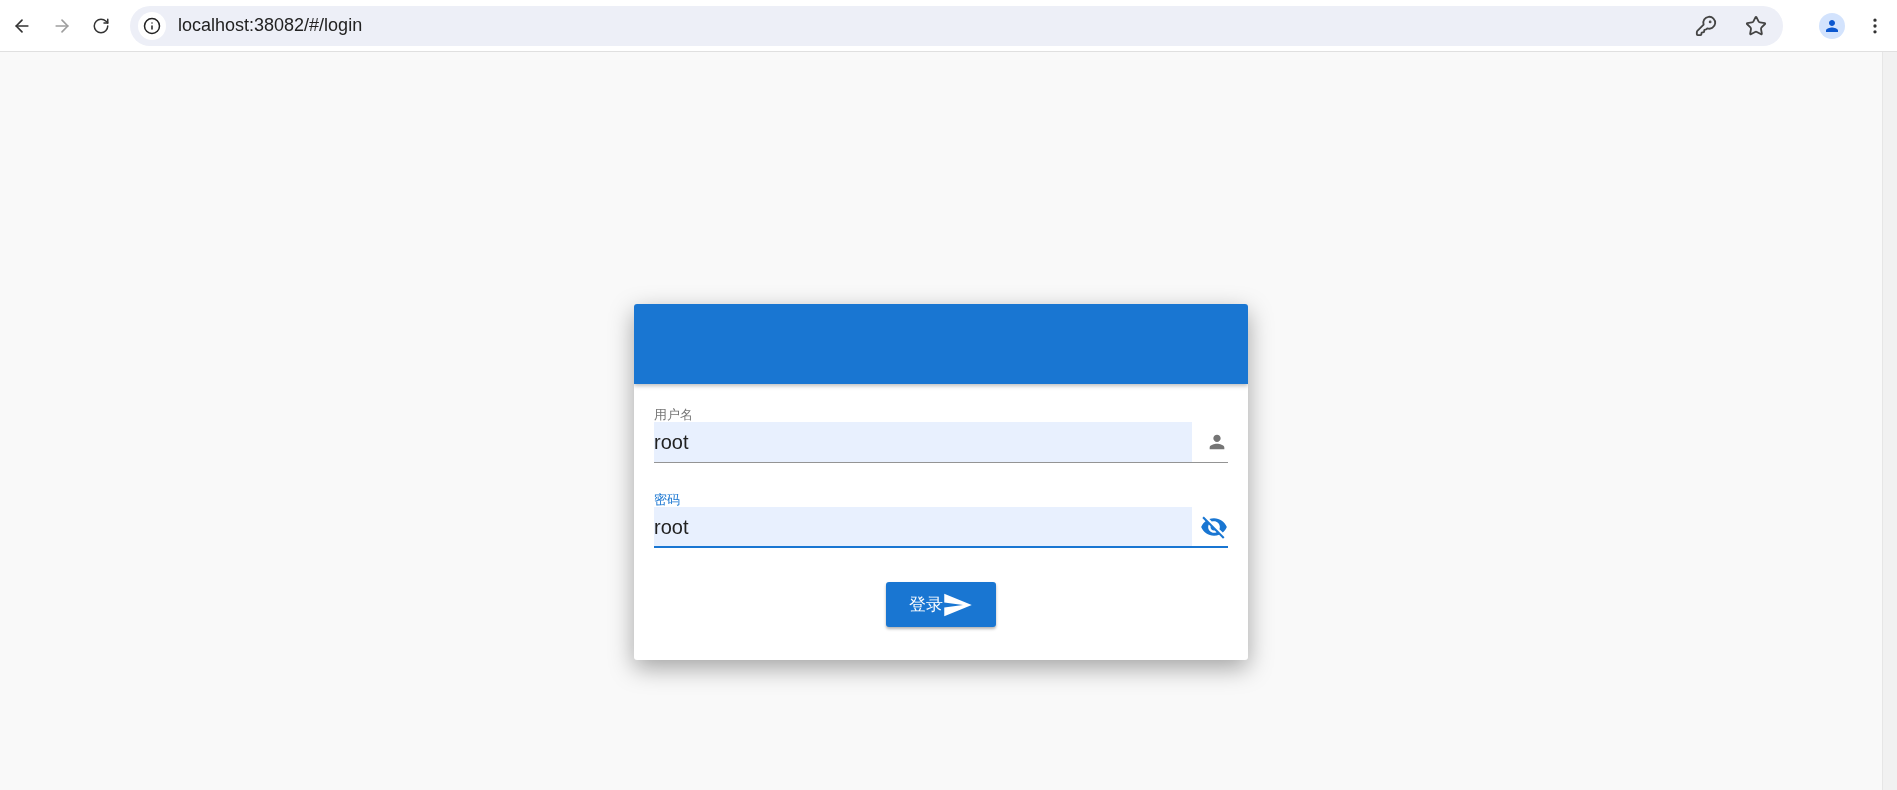 The height and width of the screenshot is (790, 1897). Describe the element at coordinates (1706, 25) in the screenshot. I see `key-icon` at that location.